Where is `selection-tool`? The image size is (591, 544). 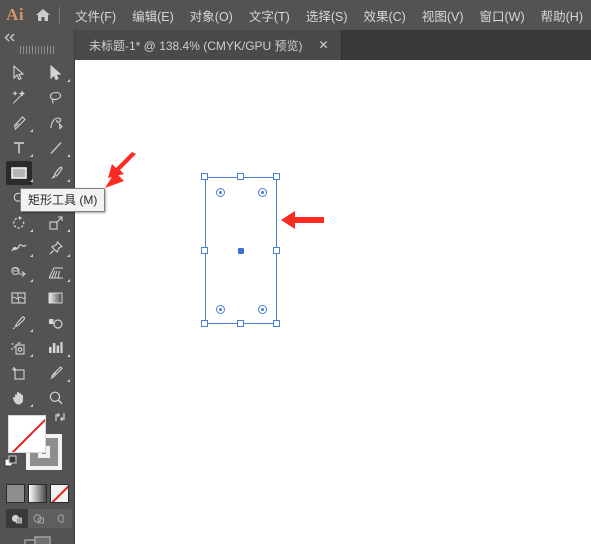
selection-tool is located at coordinates (18, 72).